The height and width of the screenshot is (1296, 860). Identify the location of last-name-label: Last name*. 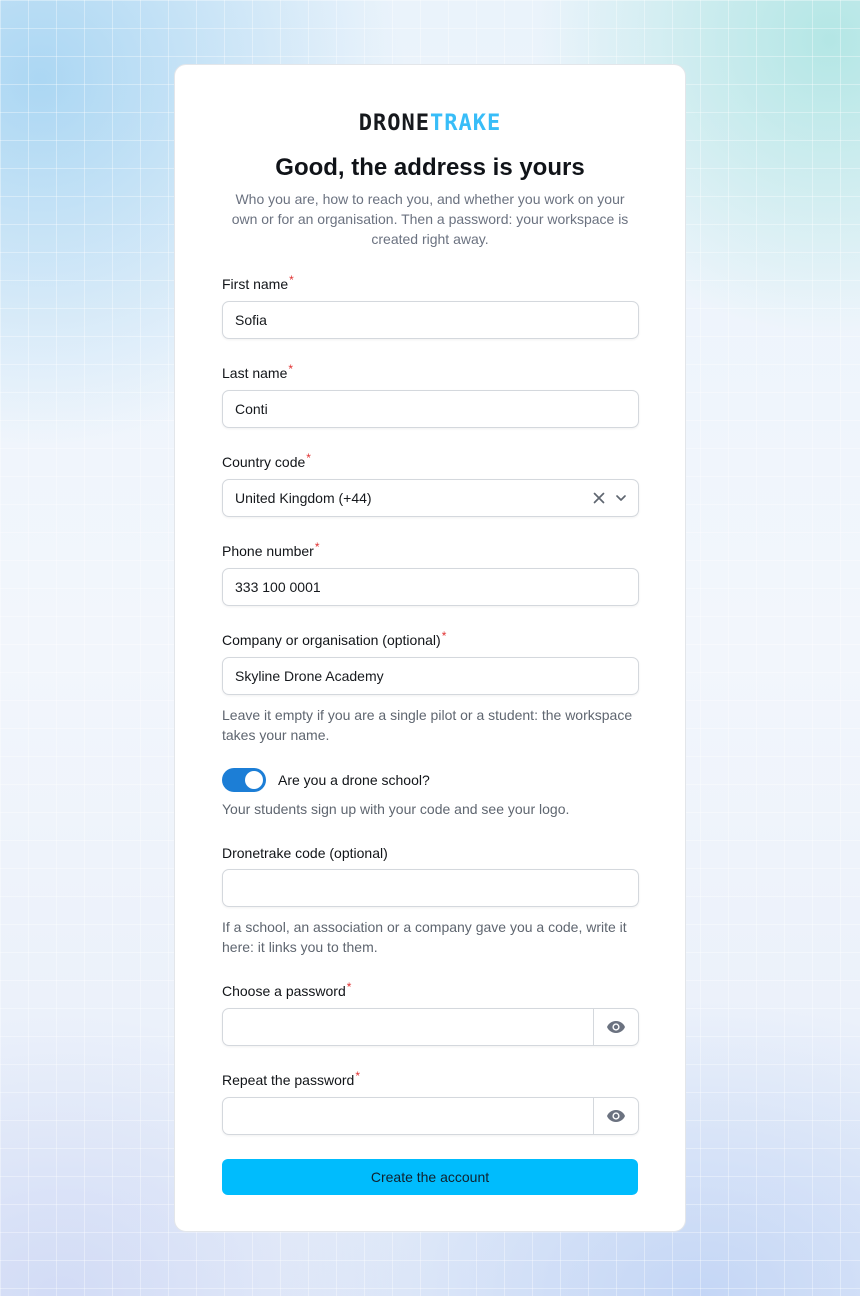
(258, 371).